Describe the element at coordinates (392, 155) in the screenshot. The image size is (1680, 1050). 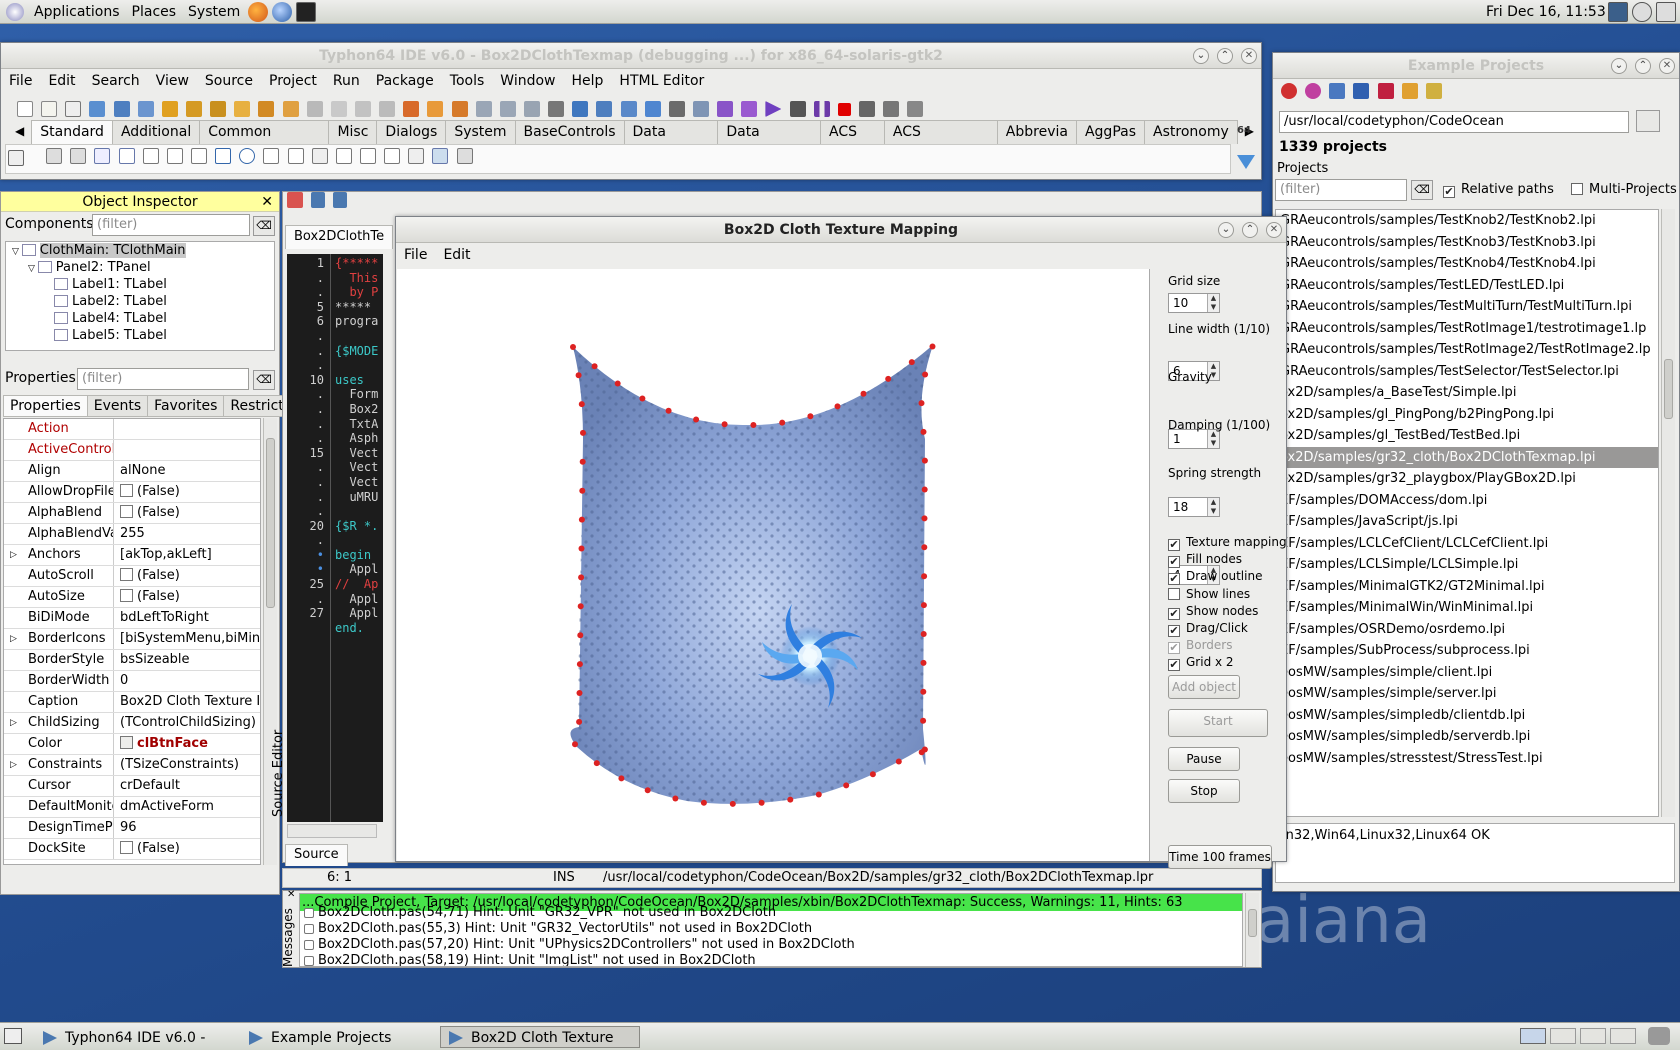
I see `tcheckgroup-icon` at that location.